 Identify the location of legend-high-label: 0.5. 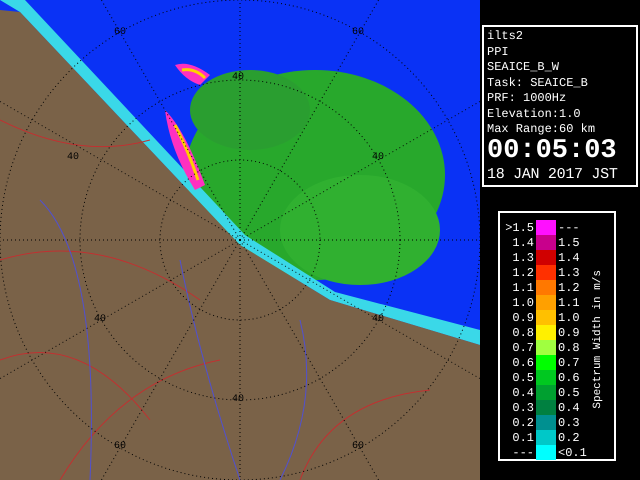
(569, 392).